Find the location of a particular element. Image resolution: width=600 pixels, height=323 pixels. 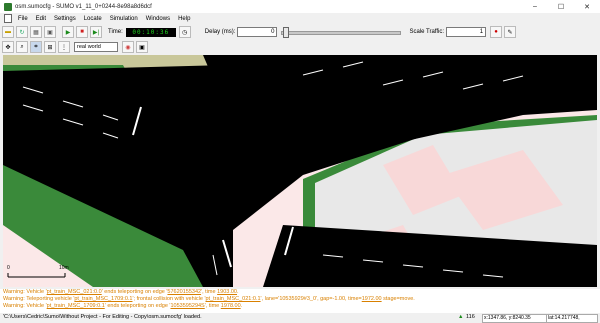

reload-icon: ↻ is located at coordinates (22, 32).